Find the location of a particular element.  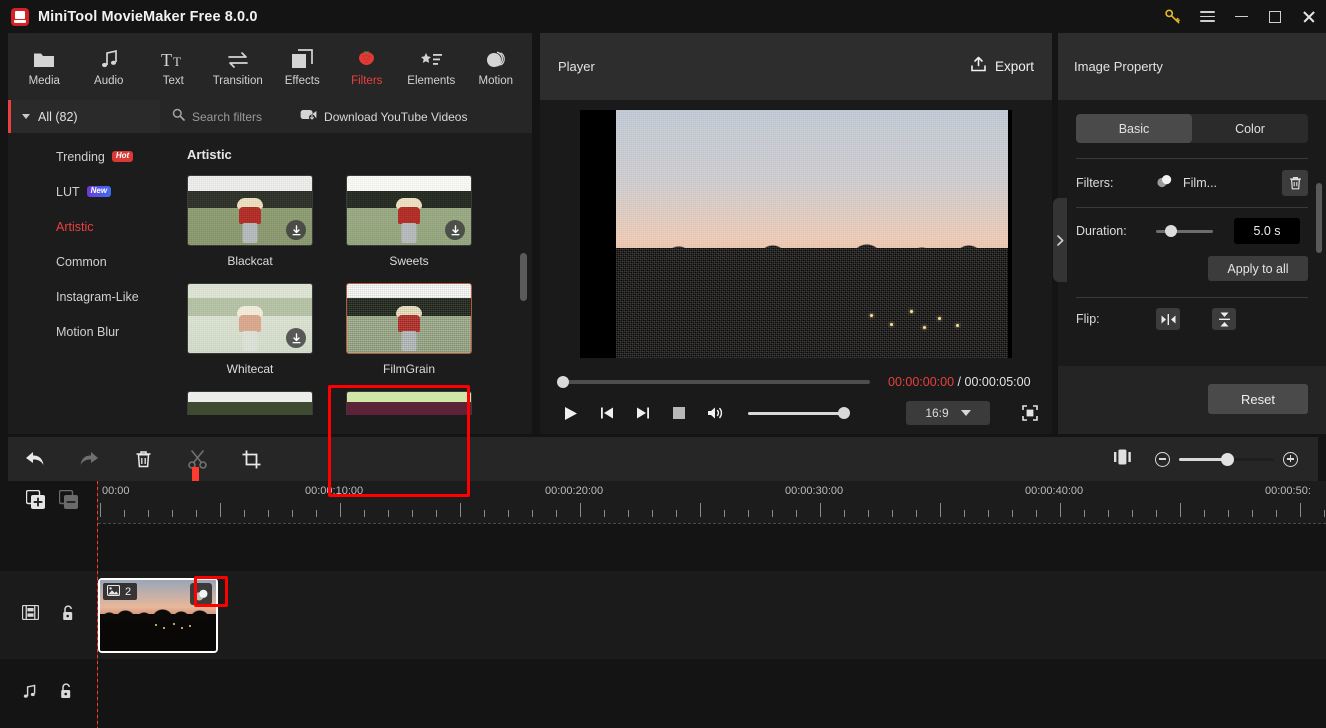

download-youtube-button: Download YouTube Videos is located at coordinates (383, 117).